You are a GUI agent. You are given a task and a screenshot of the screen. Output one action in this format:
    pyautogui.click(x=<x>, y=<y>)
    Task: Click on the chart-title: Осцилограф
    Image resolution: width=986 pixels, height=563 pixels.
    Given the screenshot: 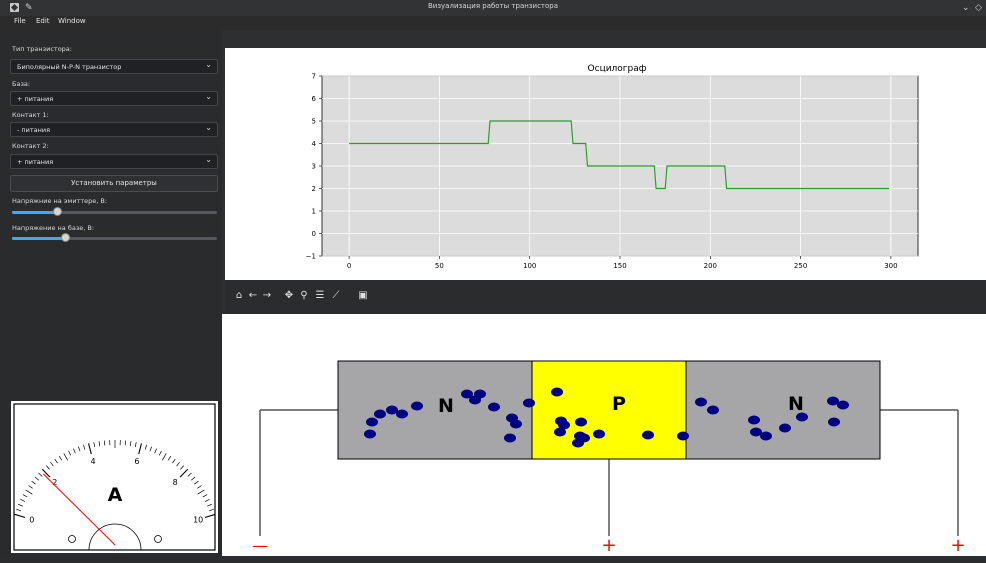 What is the action you would take?
    pyautogui.click(x=617, y=69)
    